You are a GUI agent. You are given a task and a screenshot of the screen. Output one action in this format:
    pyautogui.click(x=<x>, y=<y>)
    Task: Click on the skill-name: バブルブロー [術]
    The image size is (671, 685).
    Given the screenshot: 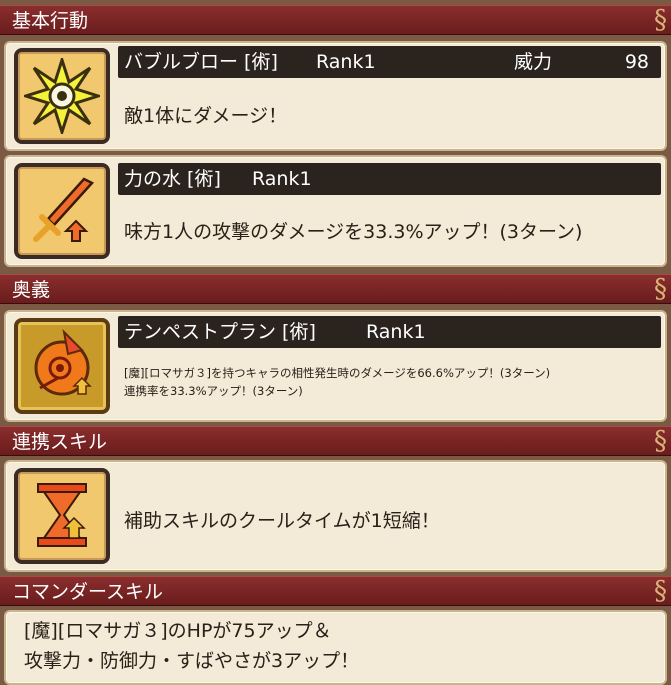 What is the action you would take?
    pyautogui.click(x=201, y=62)
    